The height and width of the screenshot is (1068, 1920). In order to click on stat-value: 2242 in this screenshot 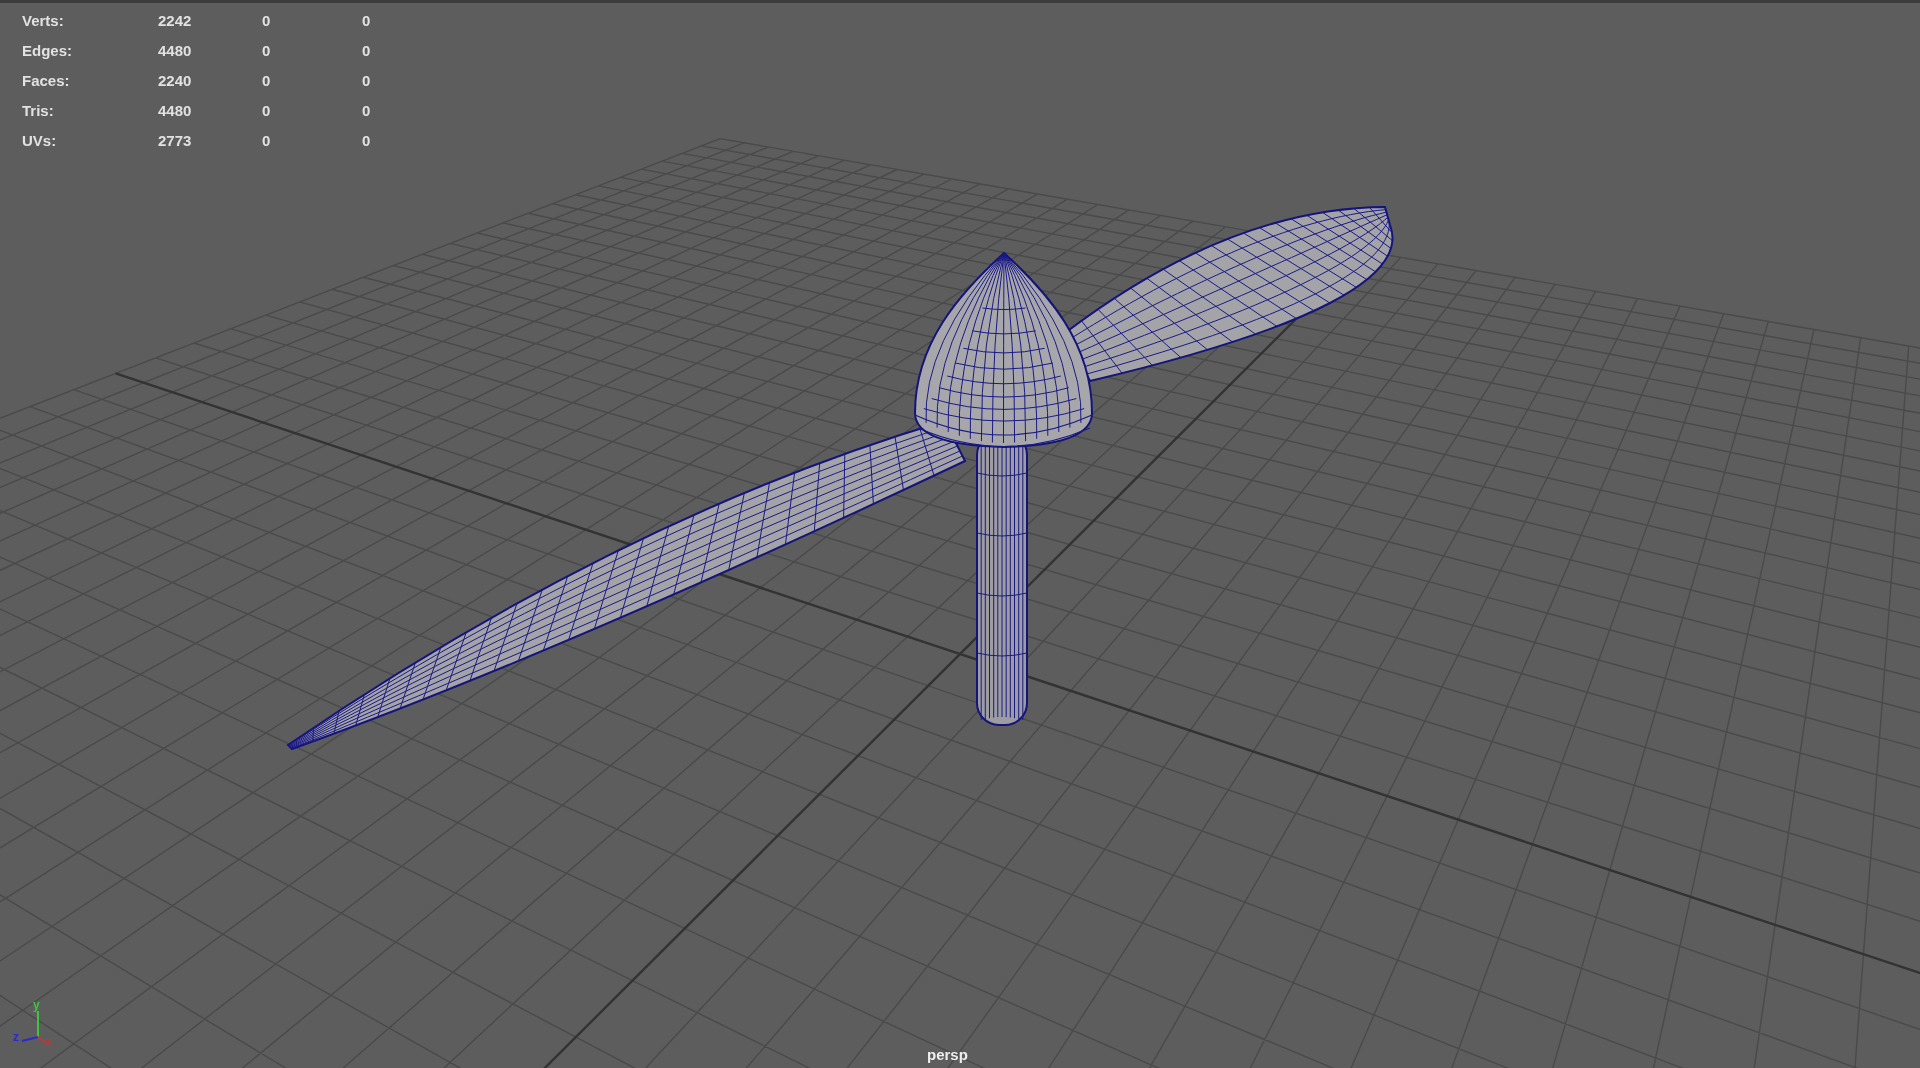, I will do `click(175, 20)`.